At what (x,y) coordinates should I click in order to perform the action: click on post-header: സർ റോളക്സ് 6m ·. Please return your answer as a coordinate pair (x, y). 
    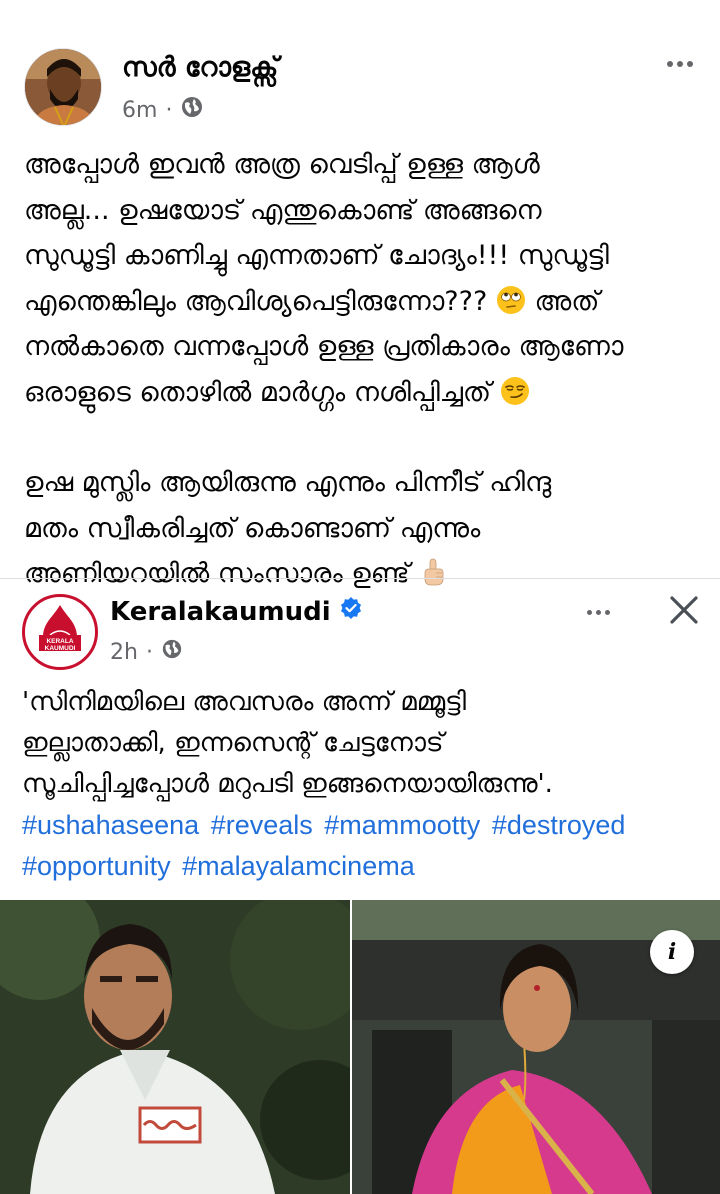
    Looking at the image, I should click on (360, 70).